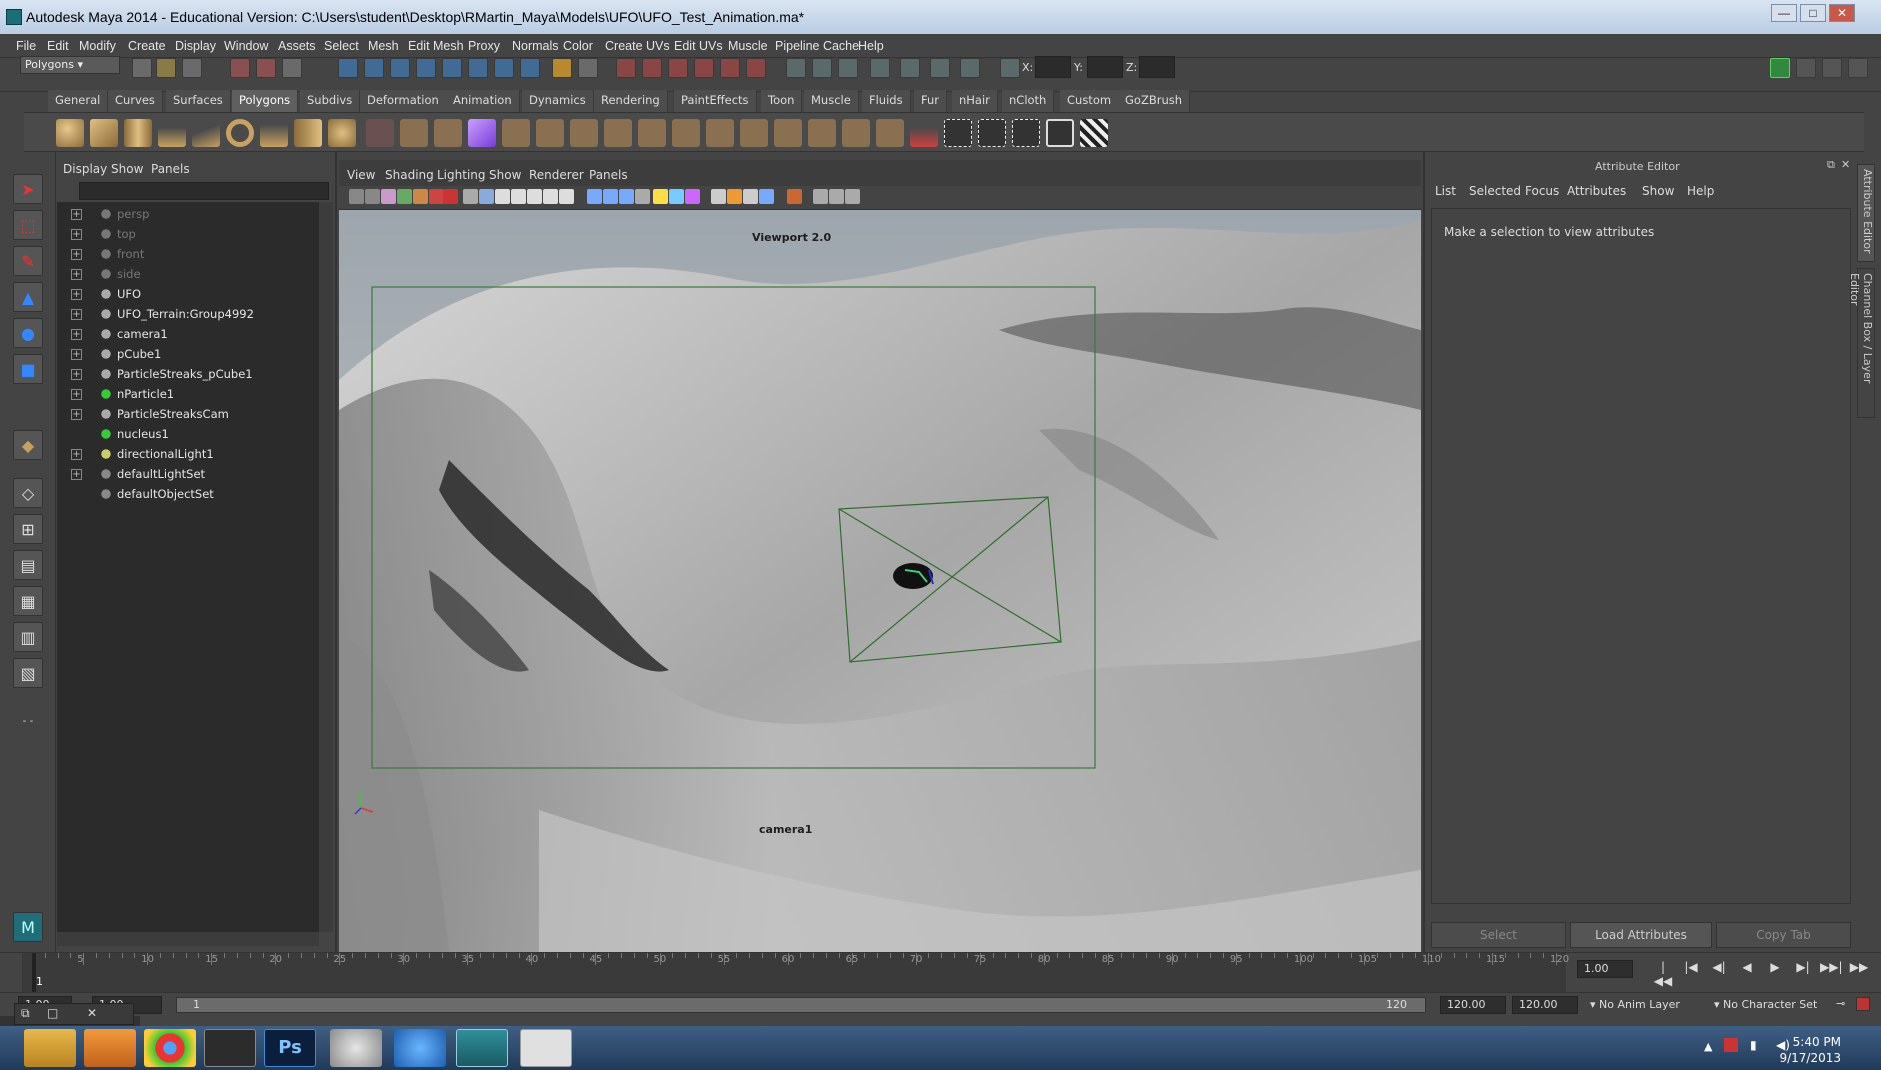 This screenshot has height=1070, width=1881. Describe the element at coordinates (188, 354) in the screenshot. I see `outliner-item: + pCube1` at that location.